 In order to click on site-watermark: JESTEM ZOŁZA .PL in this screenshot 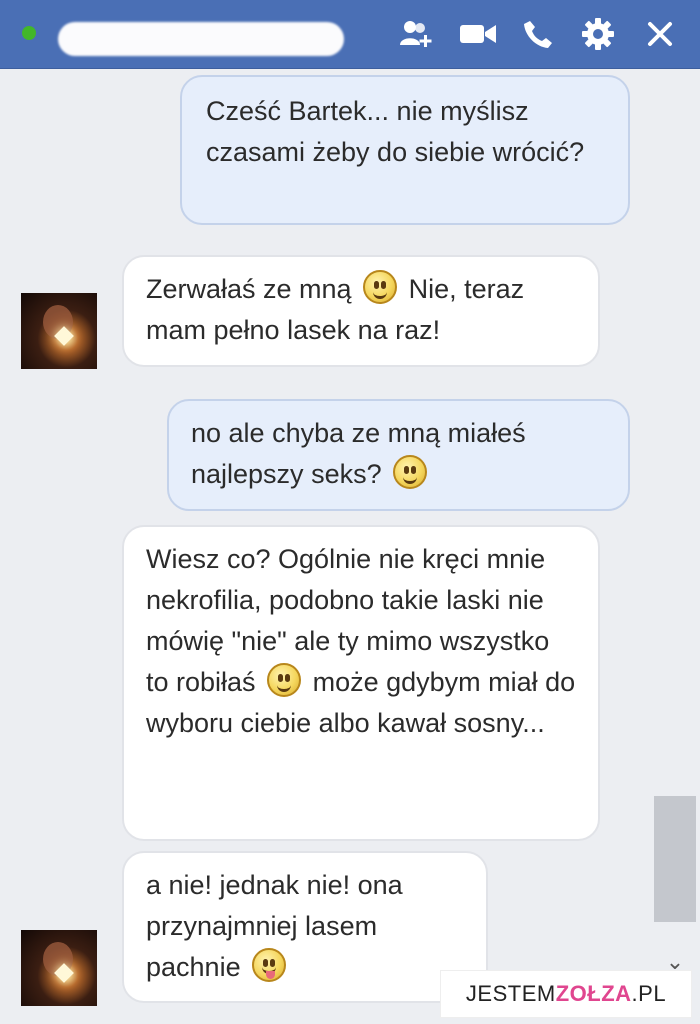, I will do `click(566, 994)`.